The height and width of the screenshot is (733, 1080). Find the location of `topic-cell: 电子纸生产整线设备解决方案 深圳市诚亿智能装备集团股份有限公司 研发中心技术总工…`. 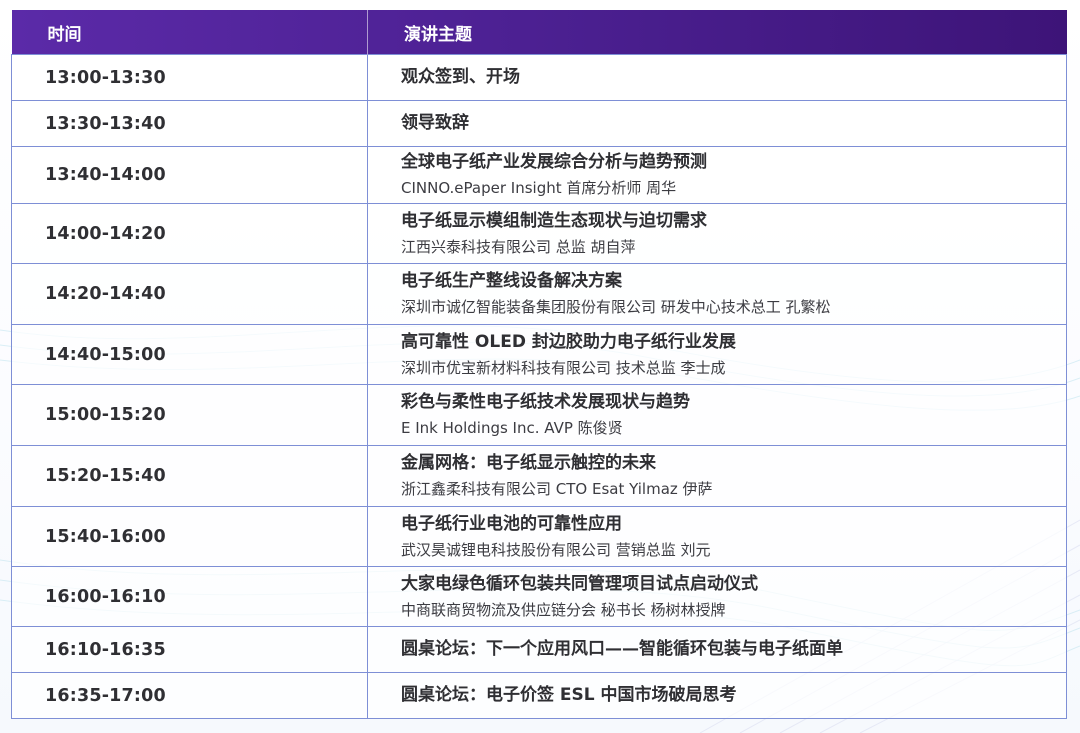

topic-cell: 电子纸生产整线设备解决方案 深圳市诚亿智能装备集团股份有限公司 研发中心技术总工… is located at coordinates (717, 294).